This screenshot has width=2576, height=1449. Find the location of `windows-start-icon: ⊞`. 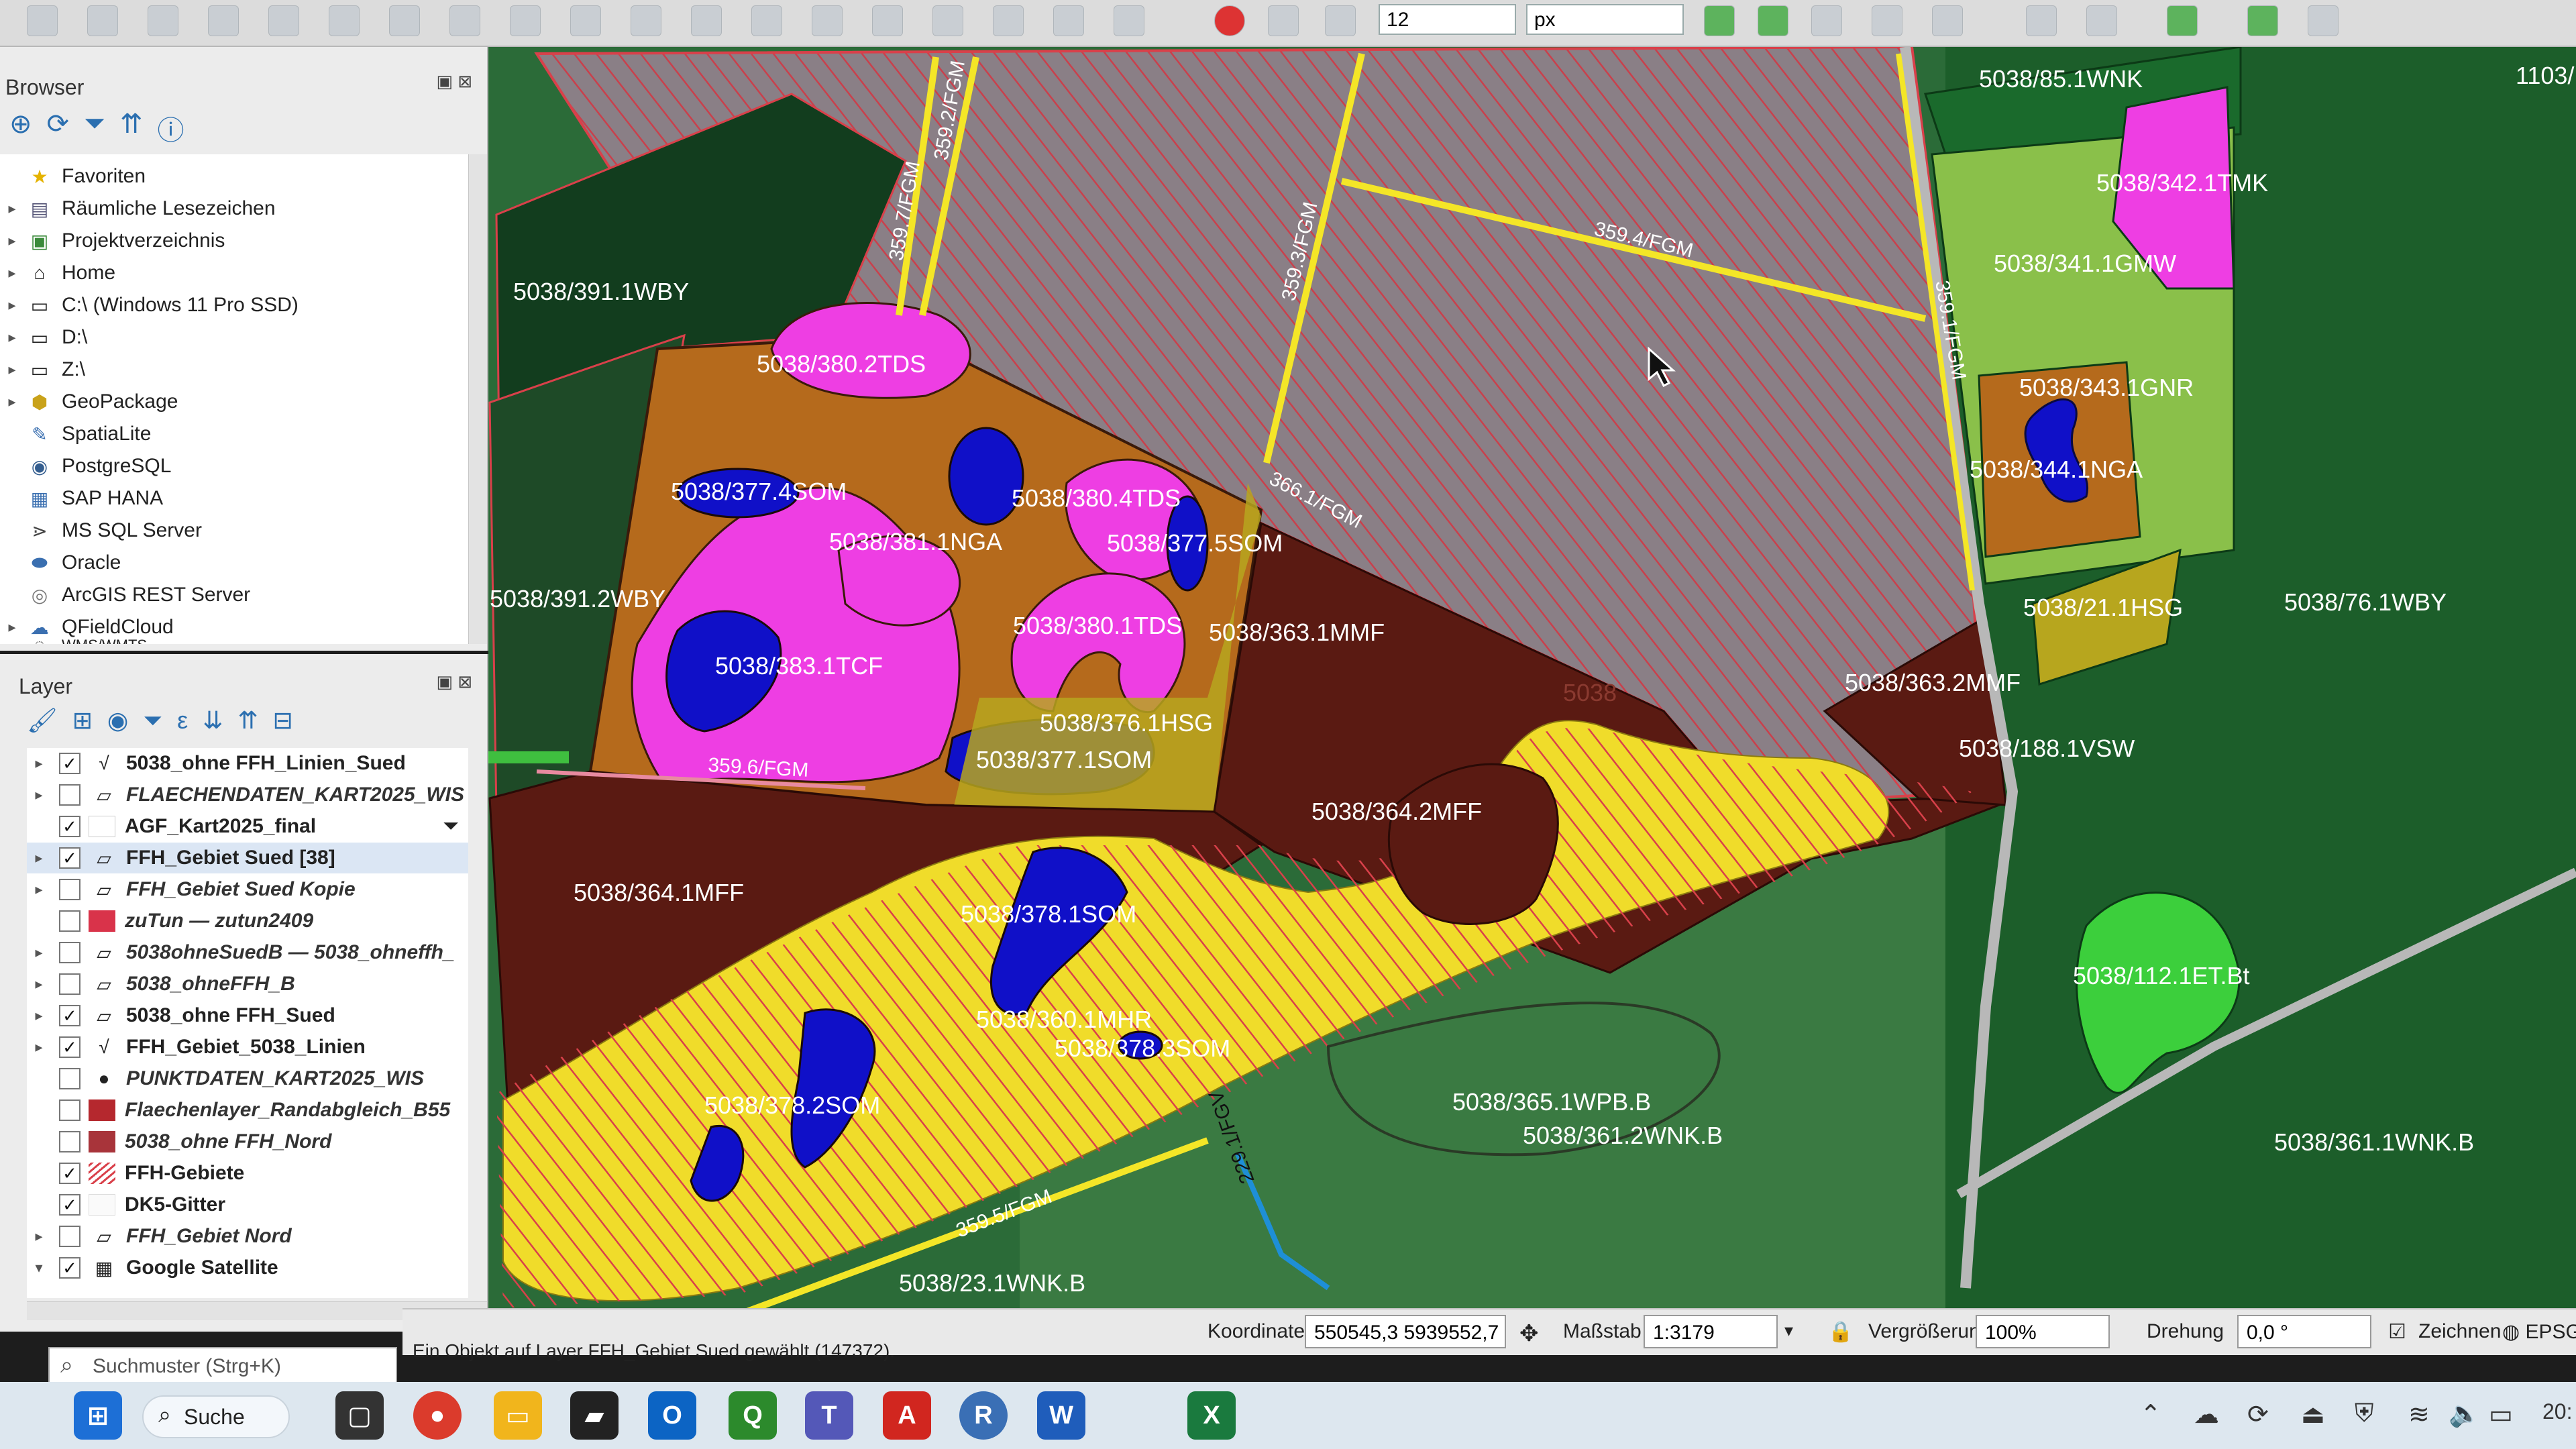

windows-start-icon: ⊞ is located at coordinates (98, 1415).